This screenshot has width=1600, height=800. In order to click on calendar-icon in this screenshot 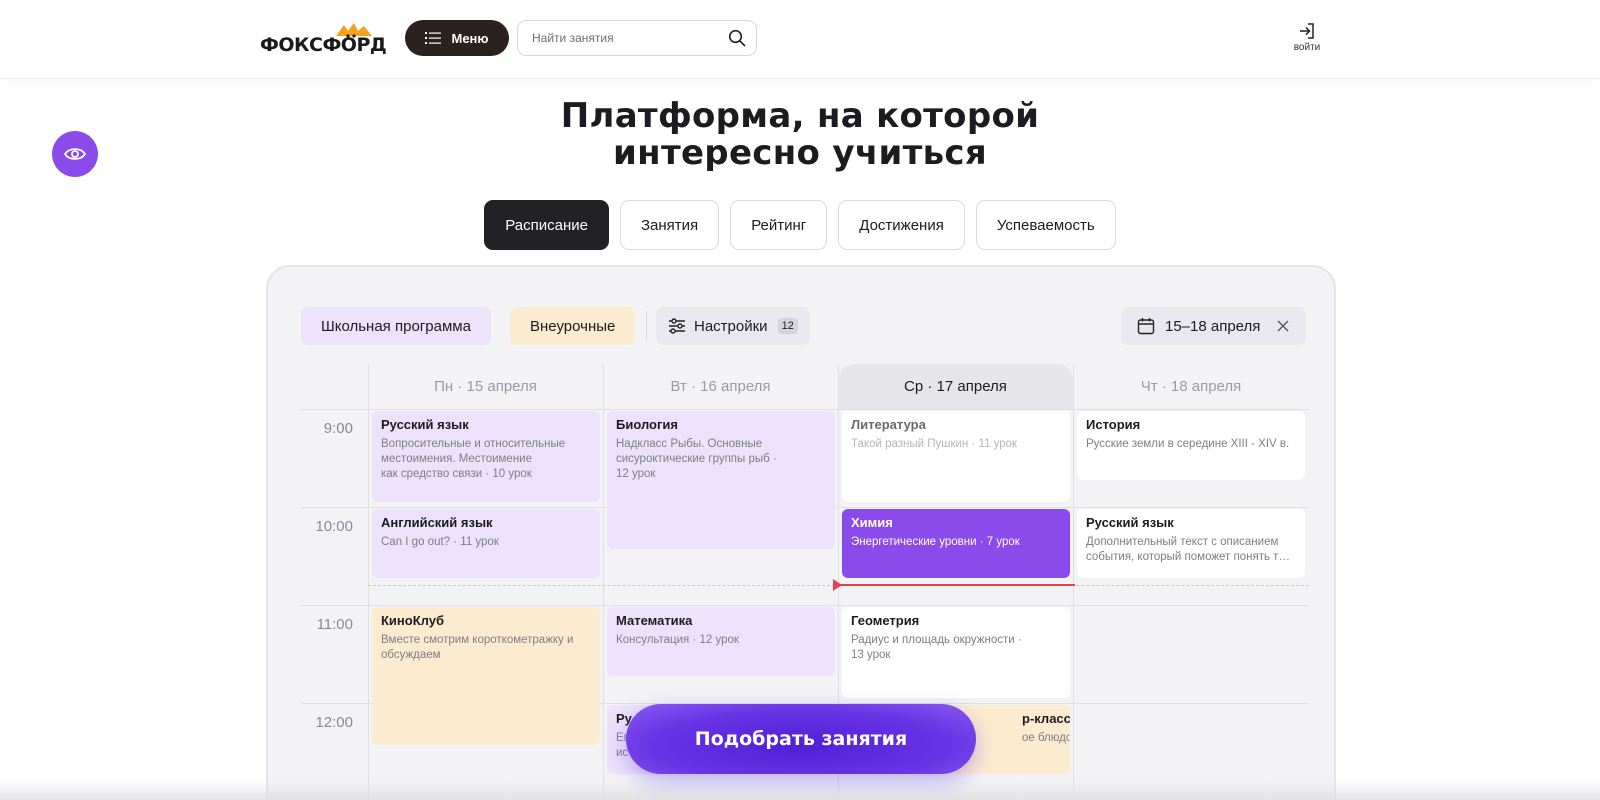, I will do `click(1146, 326)`.